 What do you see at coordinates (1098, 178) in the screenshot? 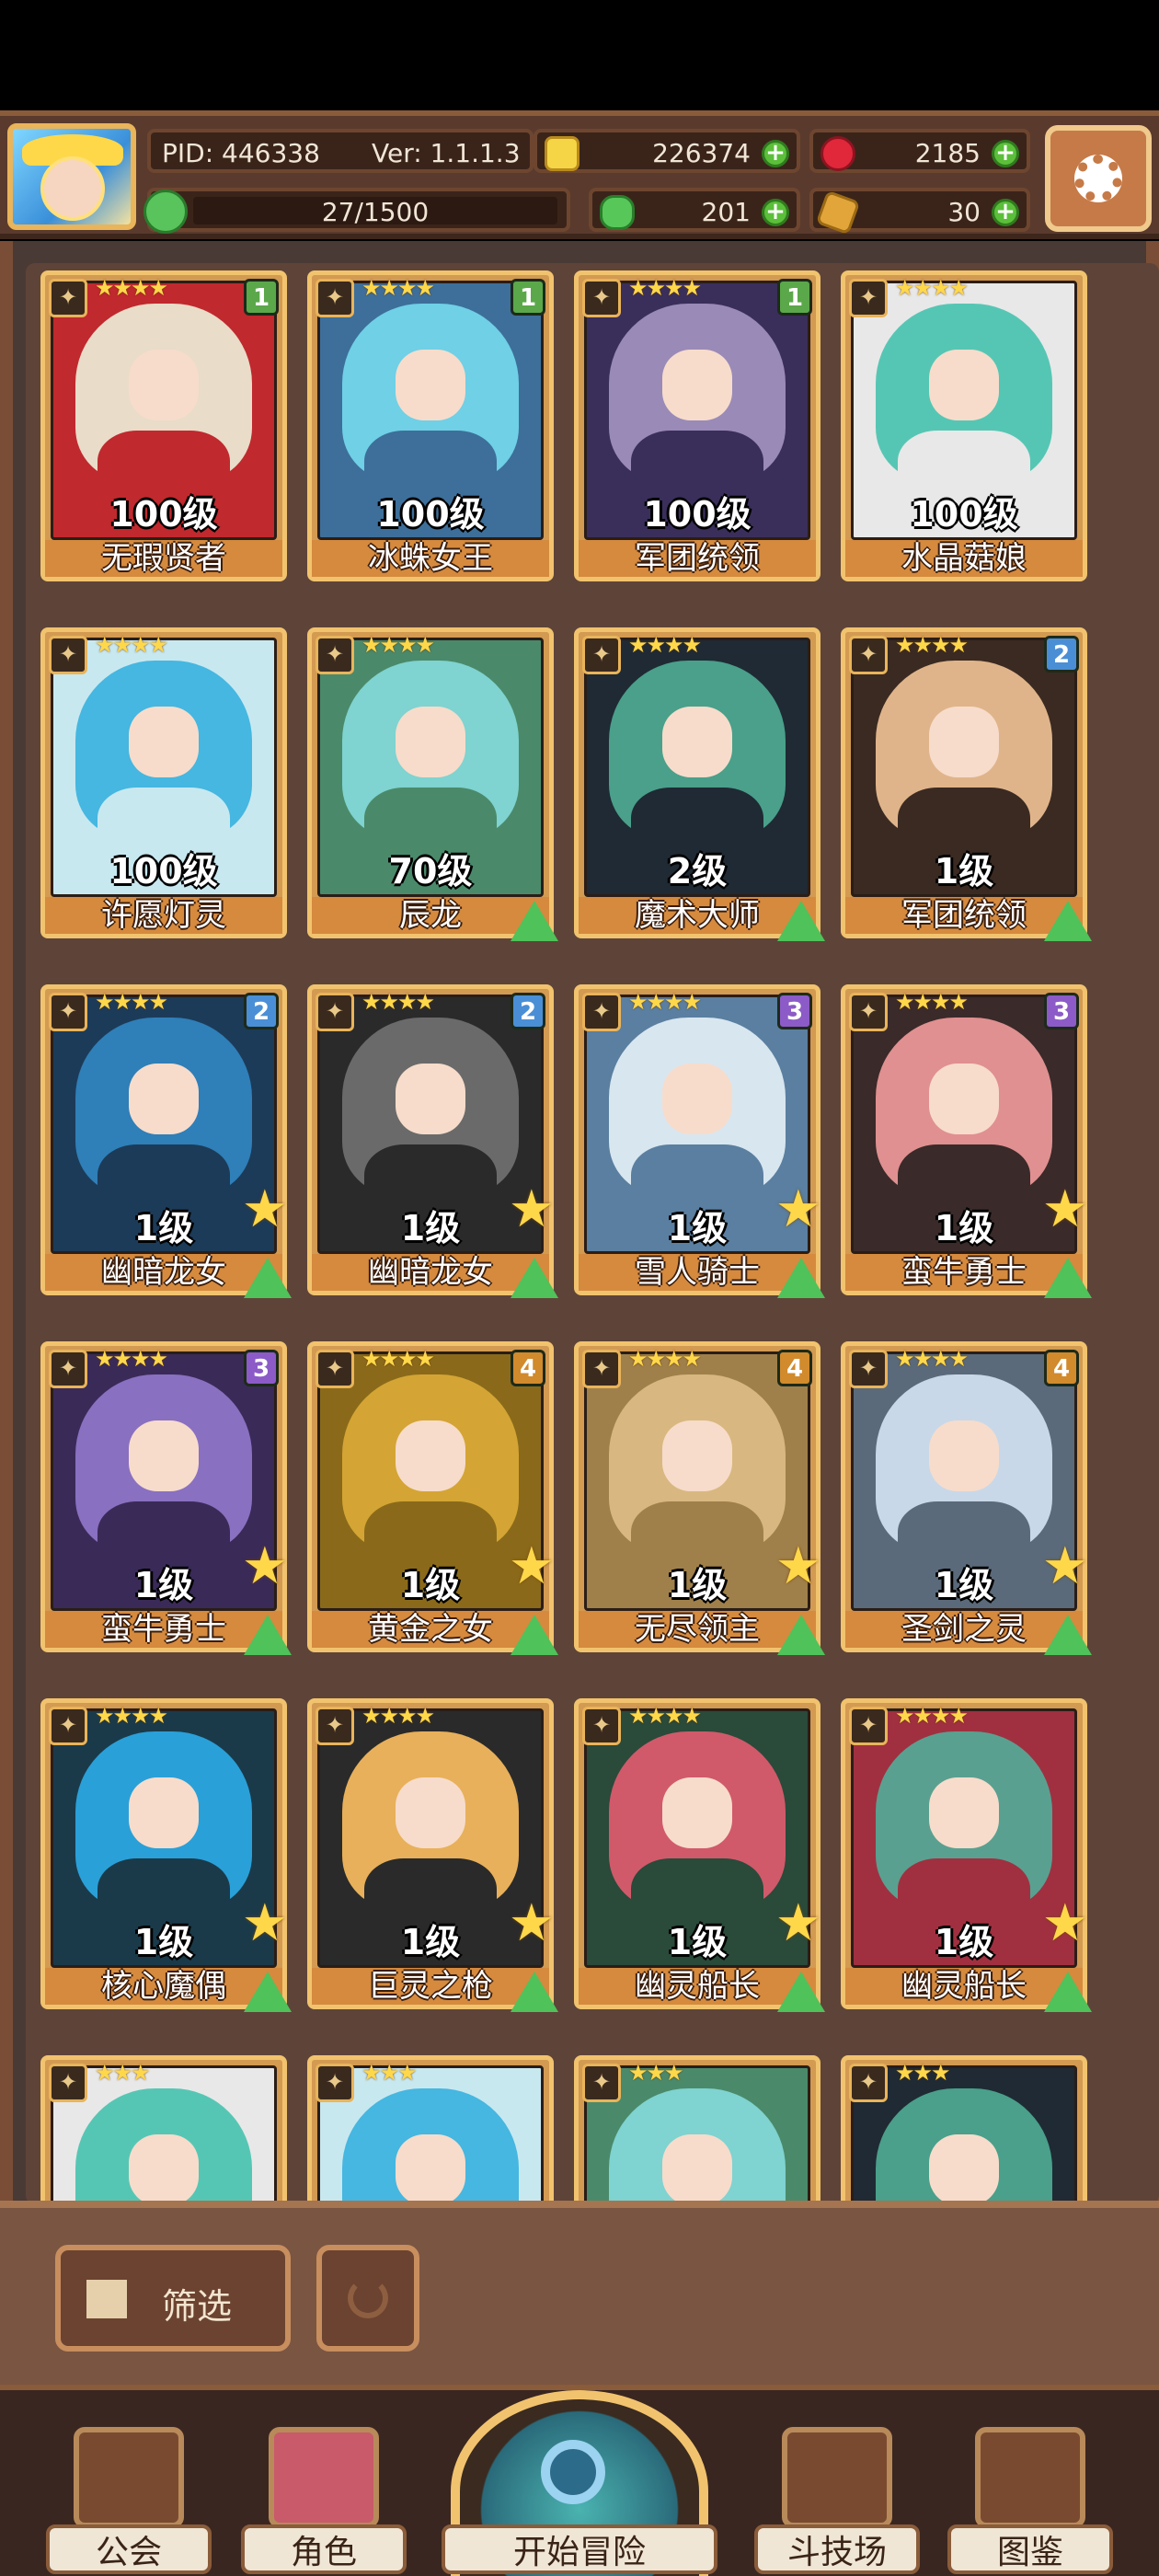
I see `settings-button` at bounding box center [1098, 178].